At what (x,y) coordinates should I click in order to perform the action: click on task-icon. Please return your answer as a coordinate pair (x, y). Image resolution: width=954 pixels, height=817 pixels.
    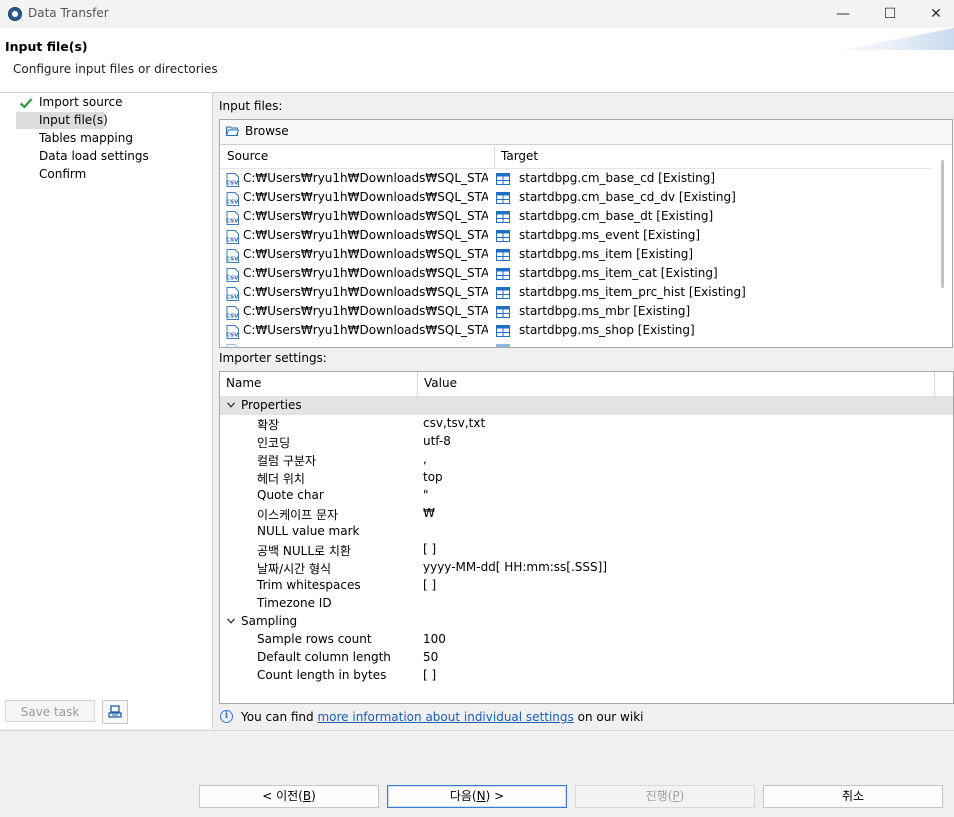
    Looking at the image, I should click on (115, 711).